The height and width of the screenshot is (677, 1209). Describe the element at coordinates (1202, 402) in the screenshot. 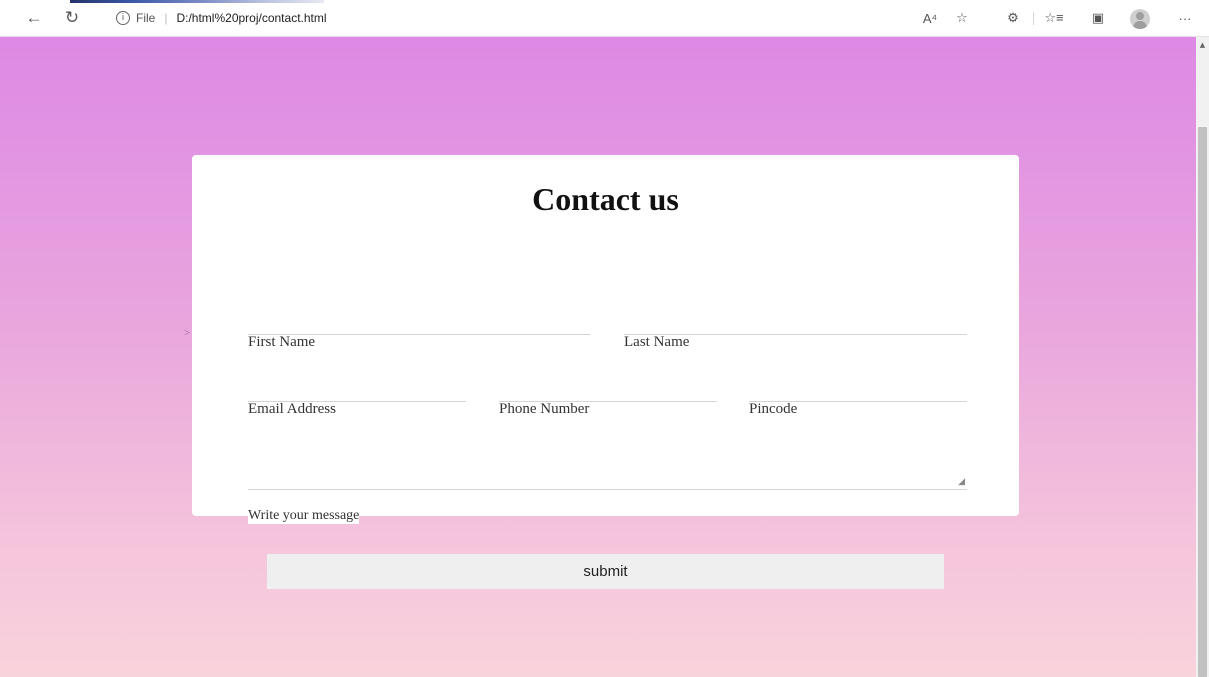

I see `scrollbar-thumb` at that location.